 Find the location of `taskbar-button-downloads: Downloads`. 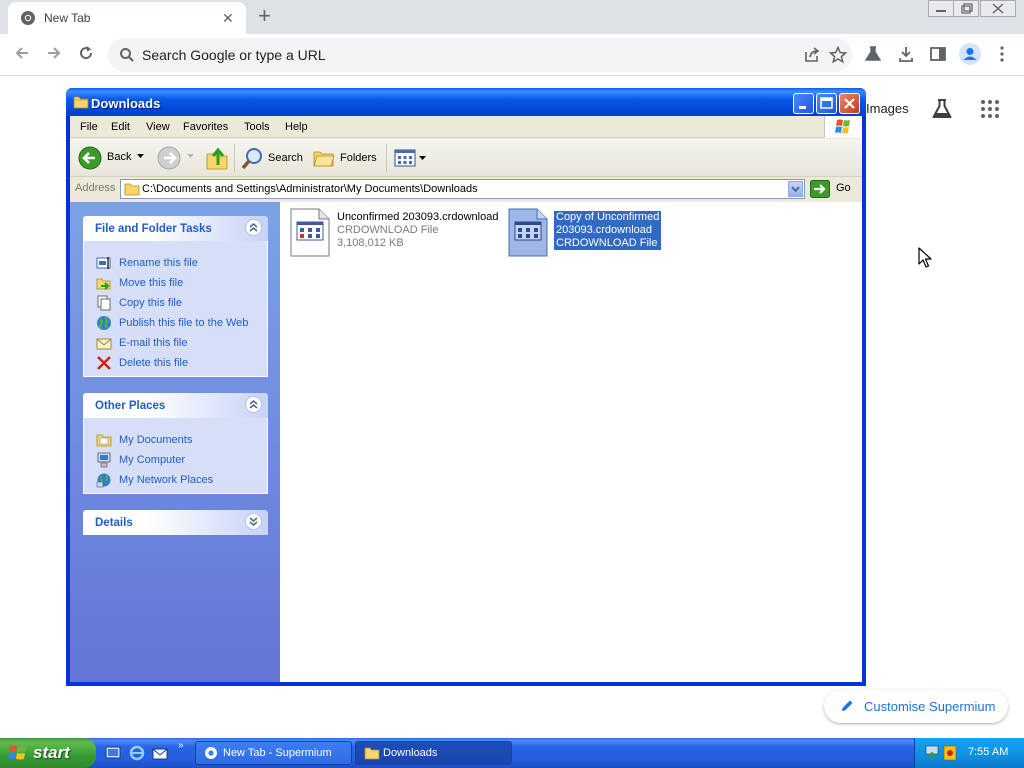

taskbar-button-downloads: Downloads is located at coordinates (433, 753).